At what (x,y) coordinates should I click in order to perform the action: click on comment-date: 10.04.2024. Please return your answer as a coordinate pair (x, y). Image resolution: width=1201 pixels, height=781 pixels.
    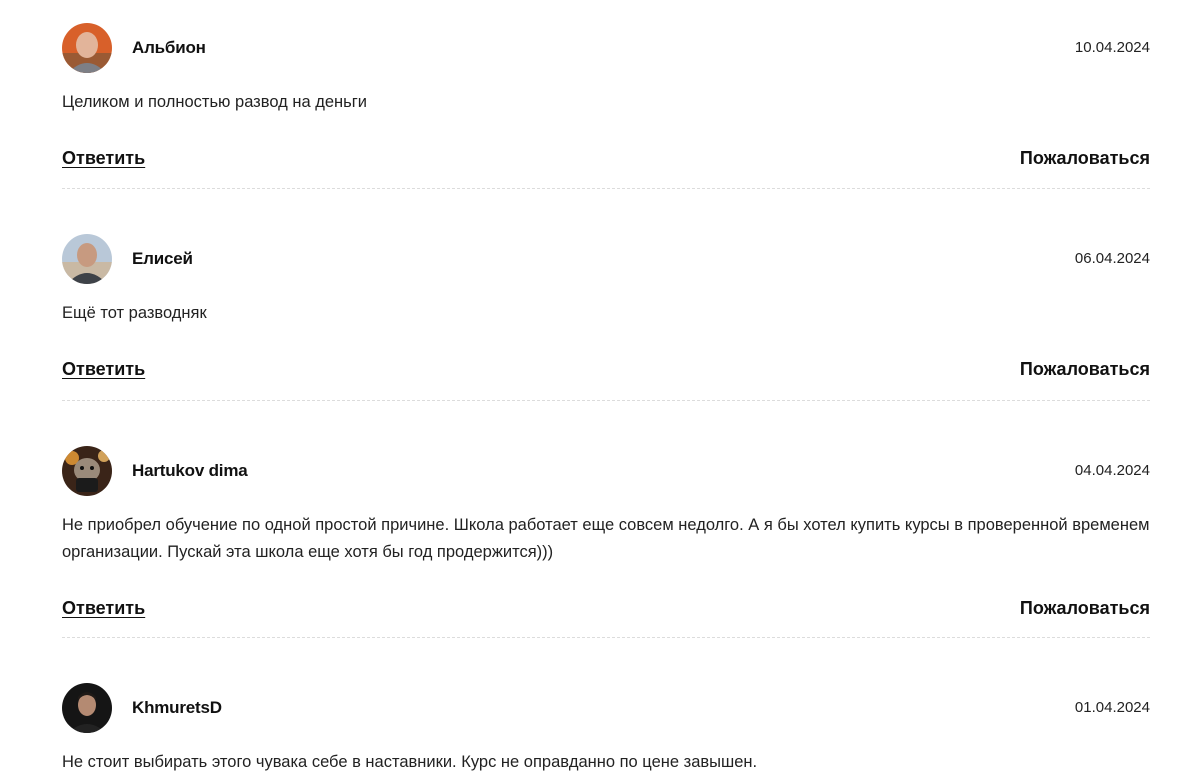
    Looking at the image, I should click on (1112, 47).